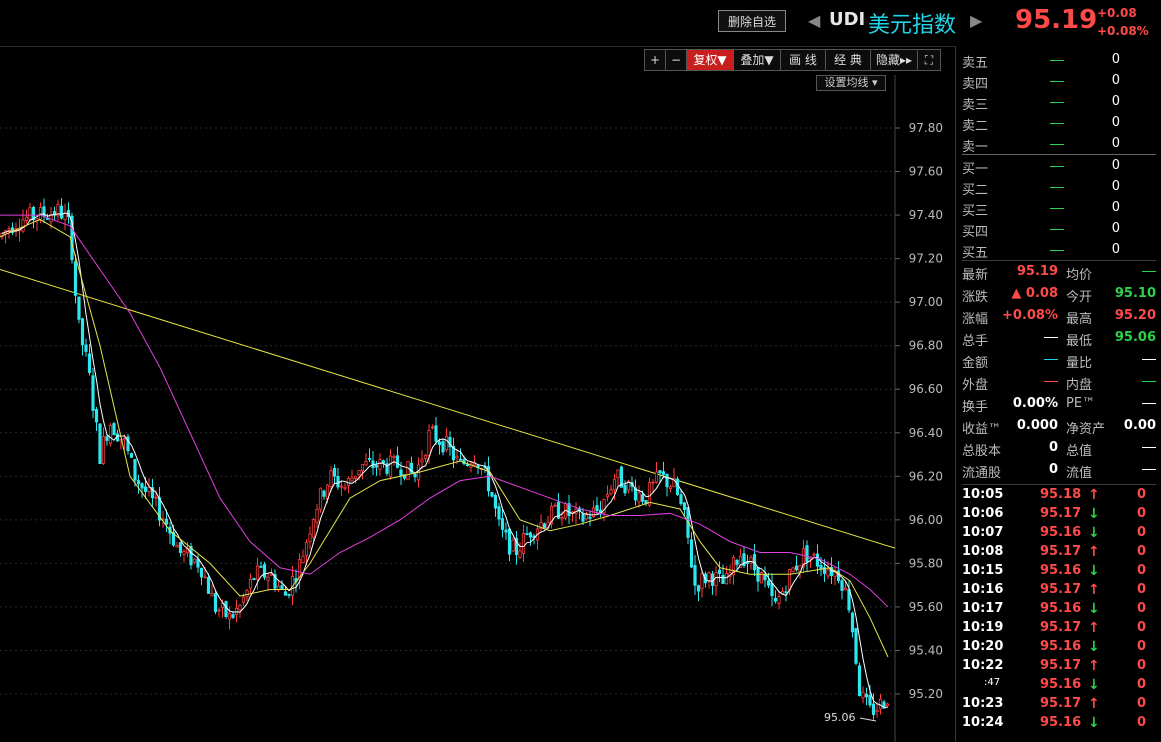 Image resolution: width=1161 pixels, height=742 pixels. Describe the element at coordinates (1060, 275) in the screenshot. I see `stat-row: 最新 95.19 均价` at that location.